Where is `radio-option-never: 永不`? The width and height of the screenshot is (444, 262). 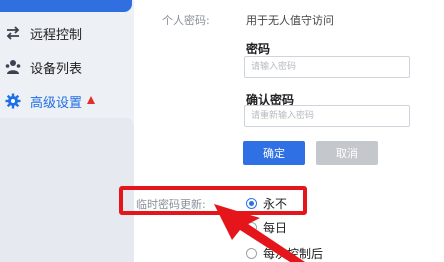 radio-option-never: 永不 is located at coordinates (266, 203).